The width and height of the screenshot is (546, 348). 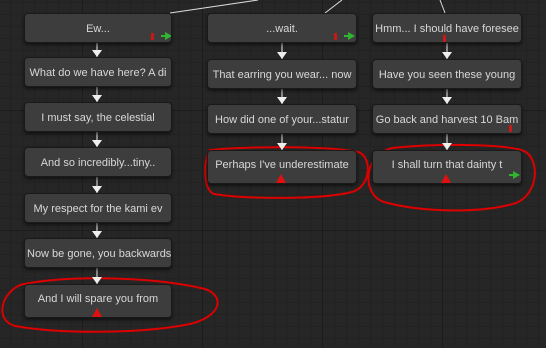 I want to click on dialogue-node: What do we have here? A di, so click(x=98, y=72).